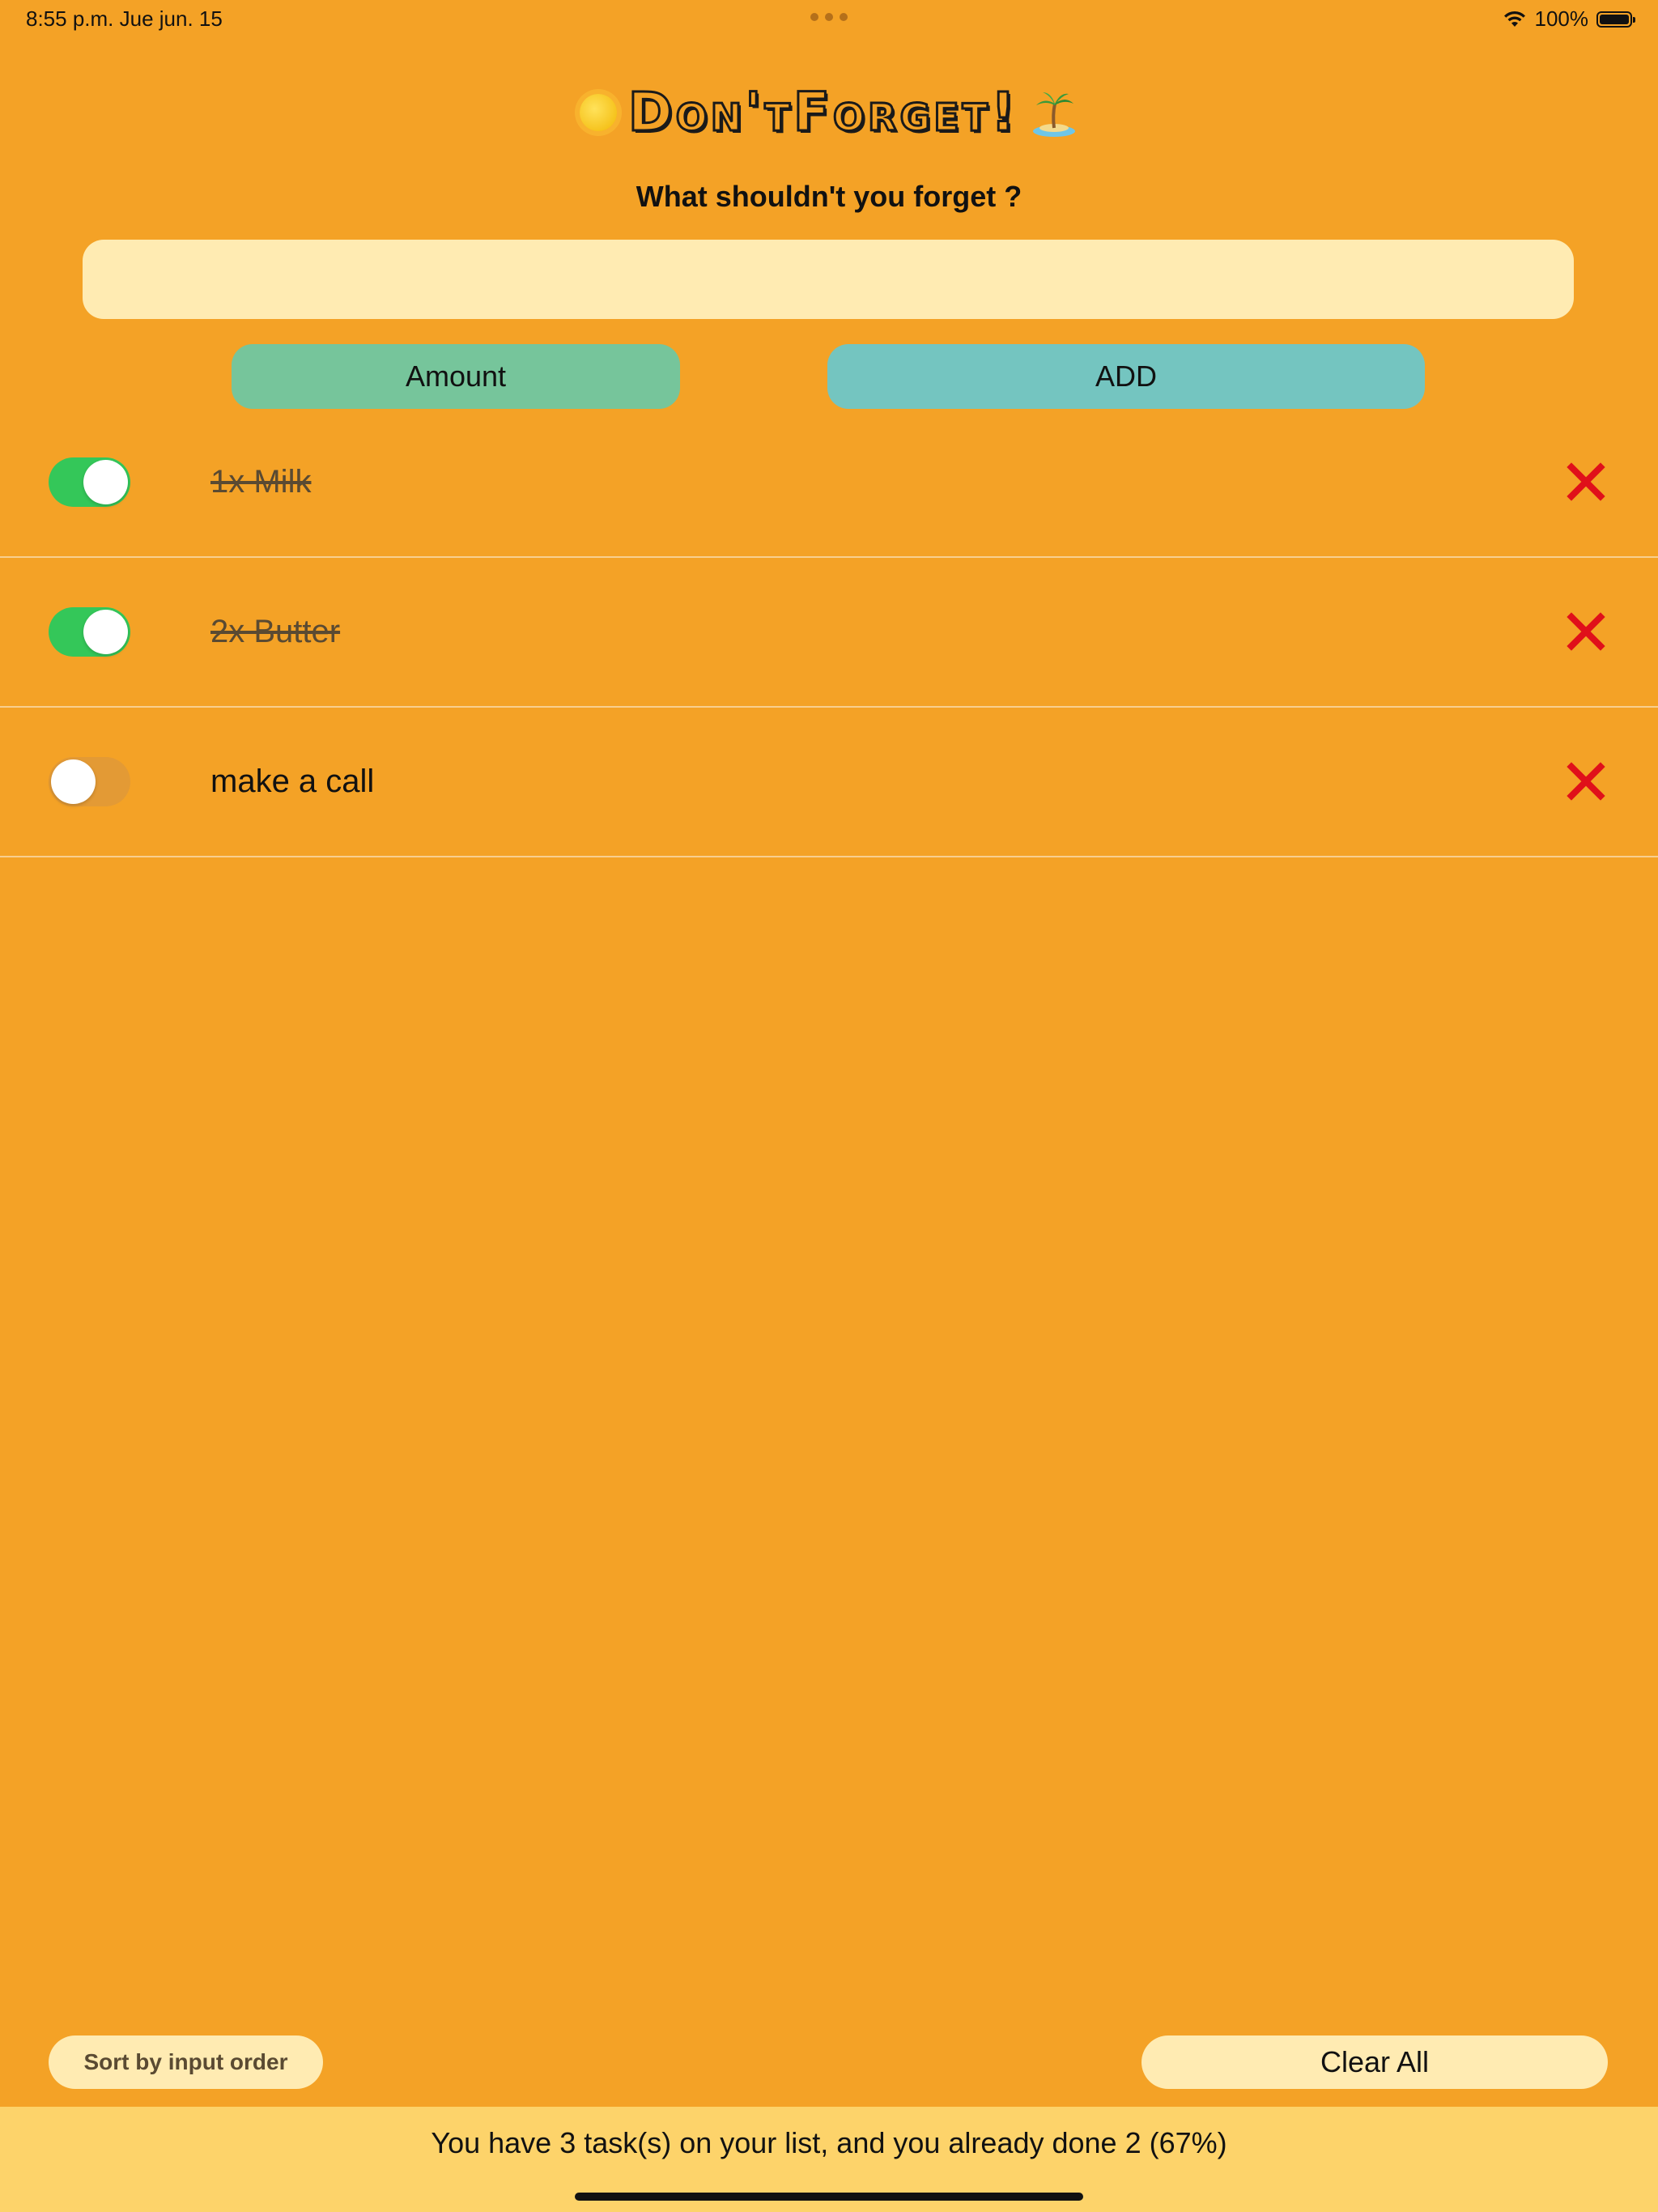 Image resolution: width=1658 pixels, height=2212 pixels. Describe the element at coordinates (1514, 19) in the screenshot. I see `wifi-icon` at that location.